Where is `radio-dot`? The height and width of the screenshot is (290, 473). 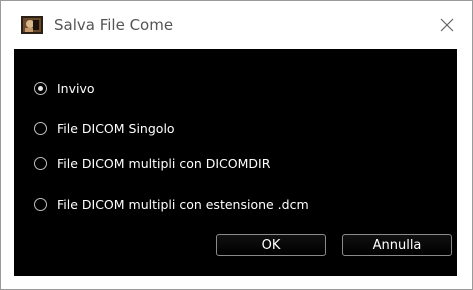
radio-dot is located at coordinates (40, 88).